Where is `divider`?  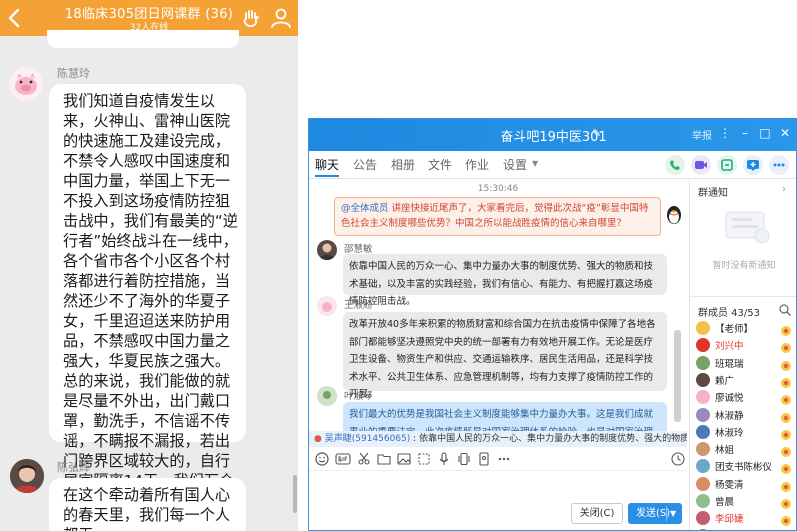
divider is located at coordinates (743, 296).